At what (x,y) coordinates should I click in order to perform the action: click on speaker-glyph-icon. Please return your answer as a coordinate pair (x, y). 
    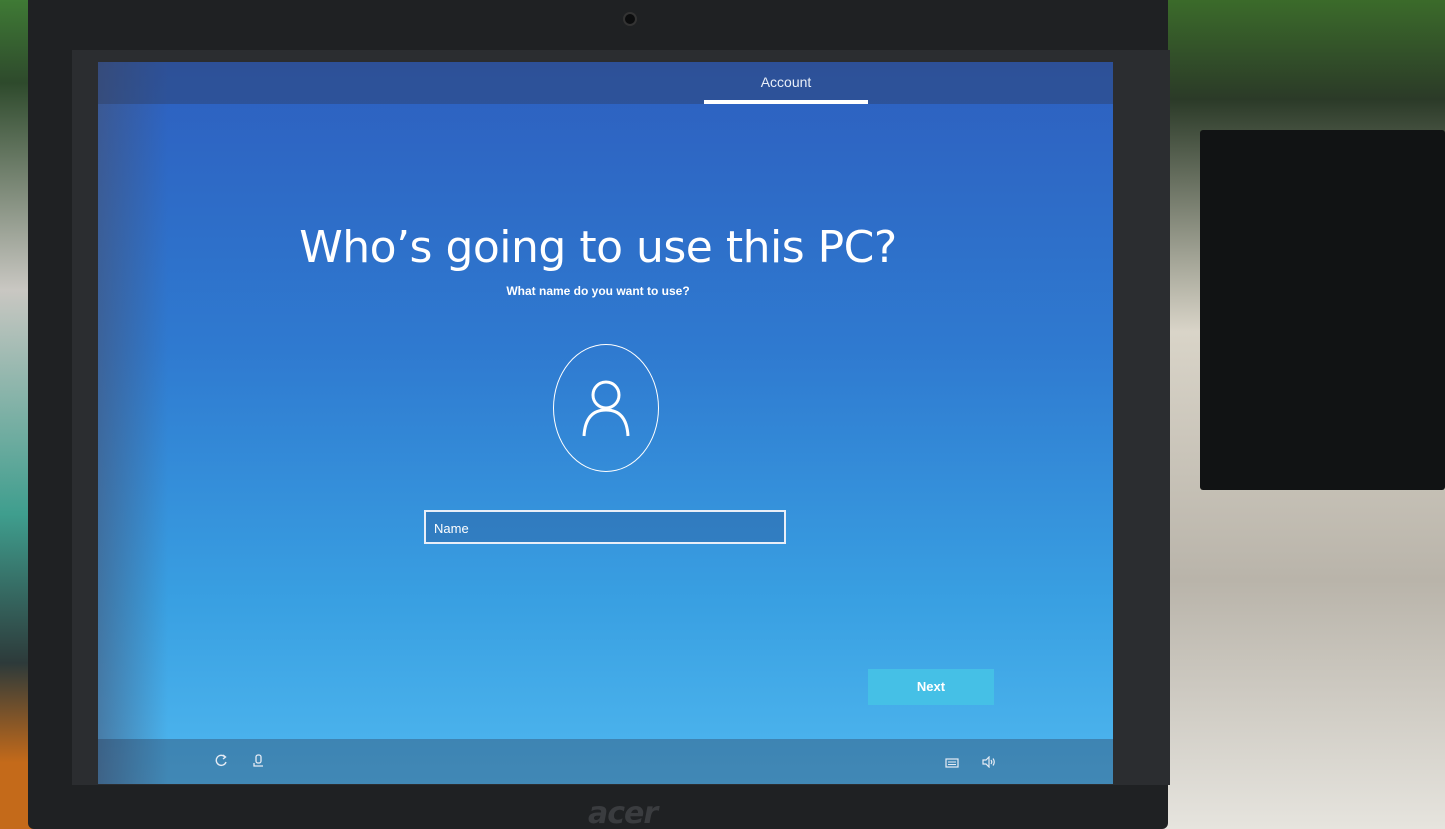
    Looking at the image, I should click on (988, 762).